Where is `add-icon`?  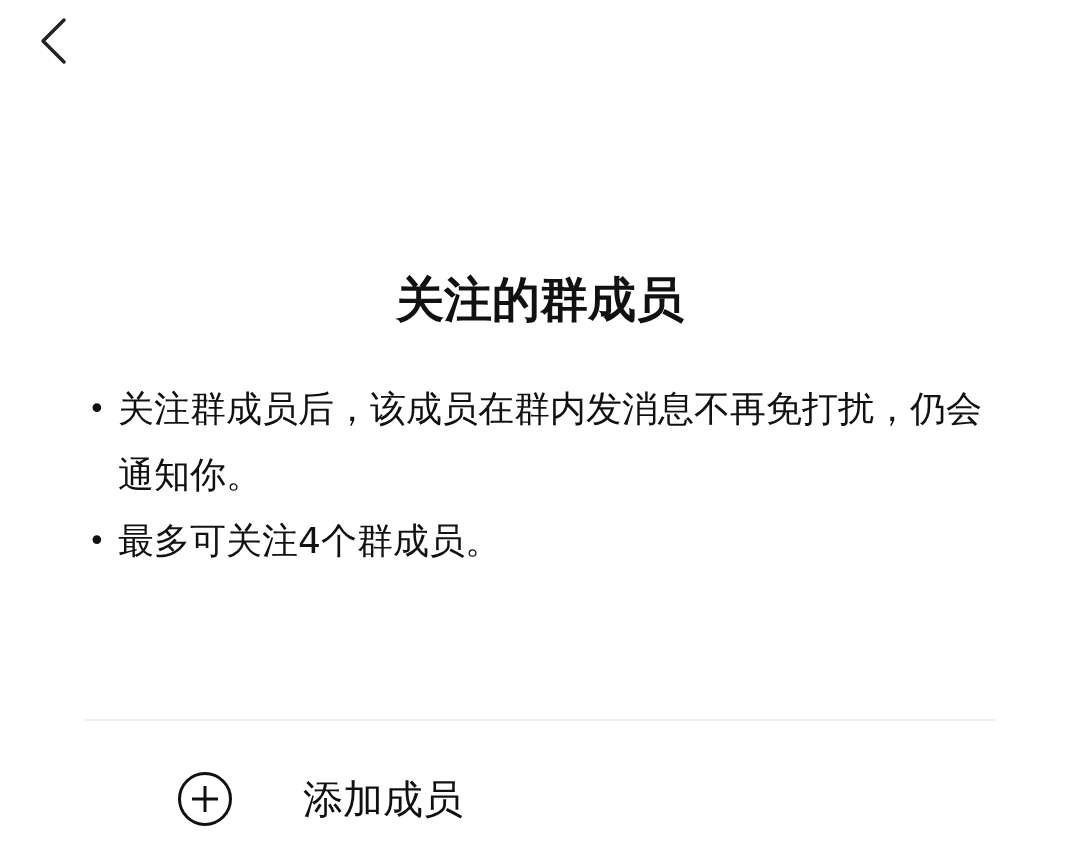 add-icon is located at coordinates (205, 799).